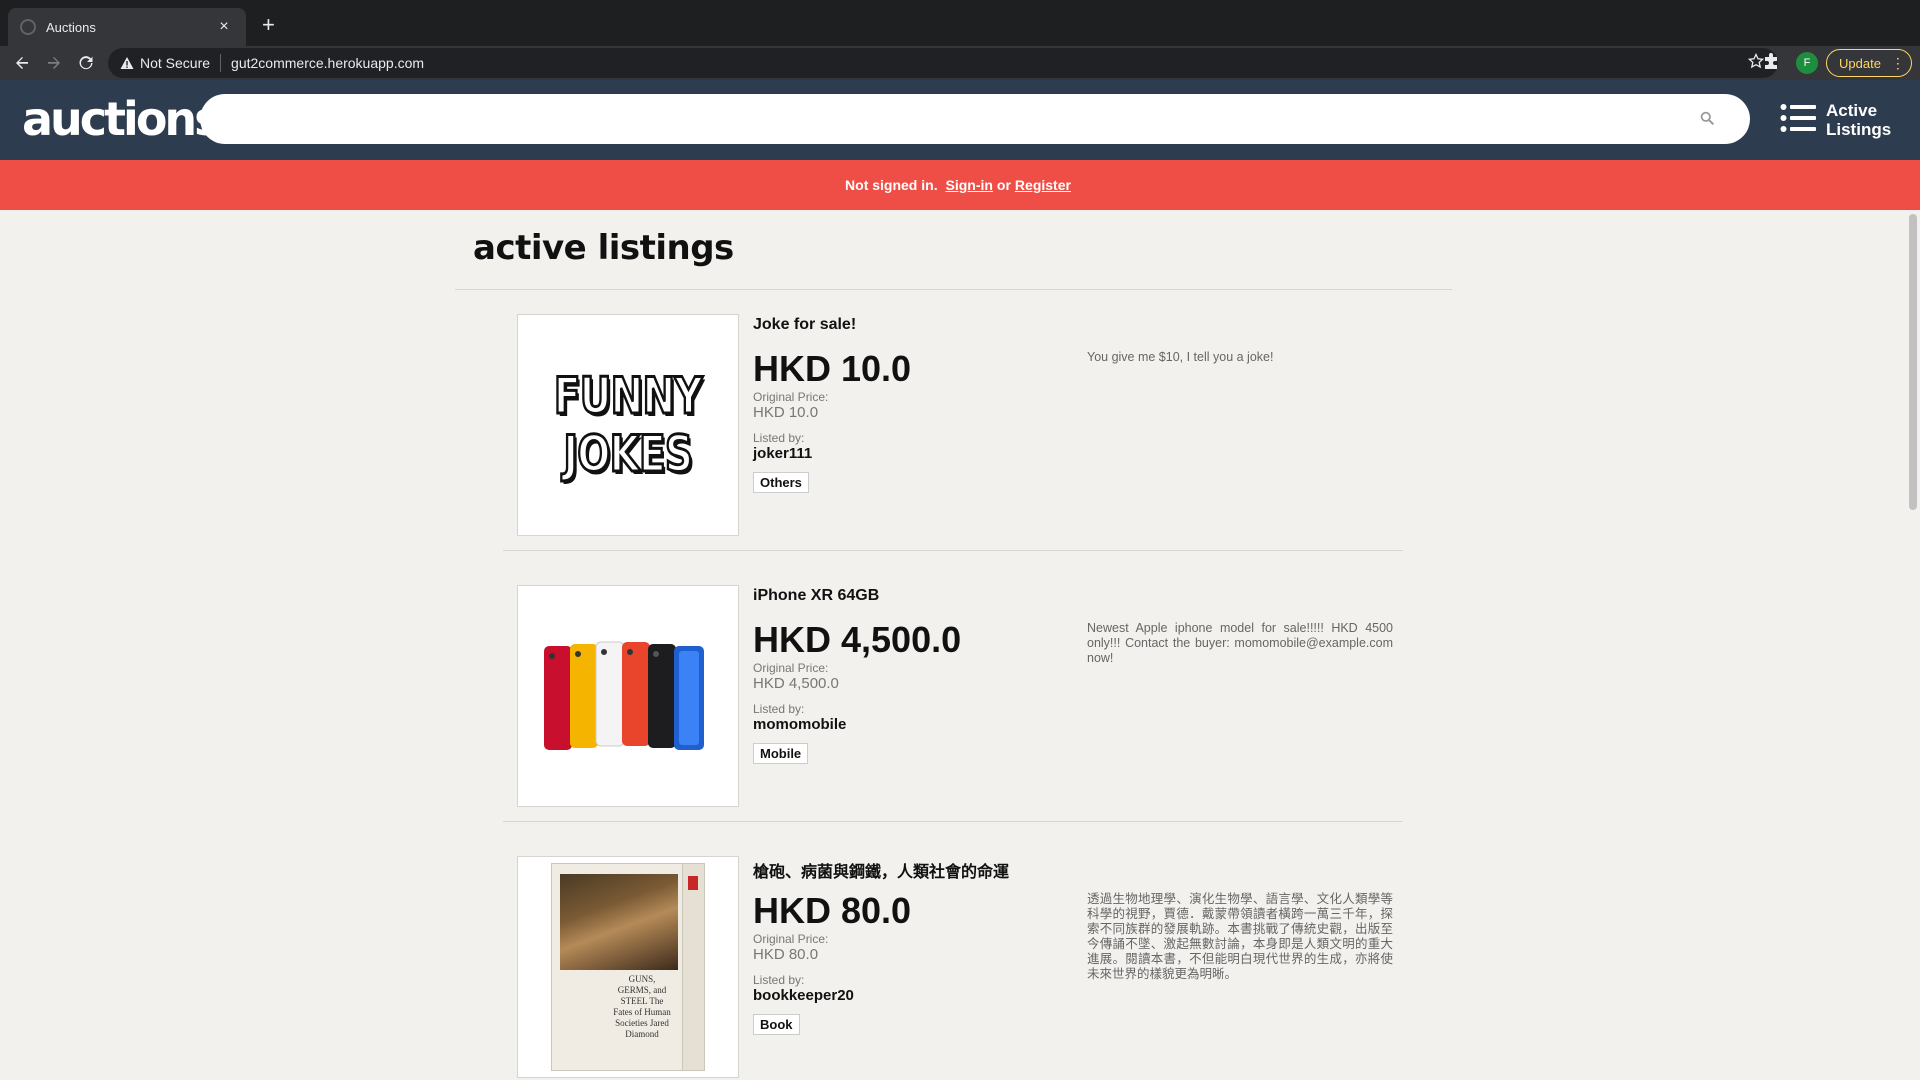 The image size is (1920, 1080). I want to click on menu-label: Active Listings, so click(1858, 120).